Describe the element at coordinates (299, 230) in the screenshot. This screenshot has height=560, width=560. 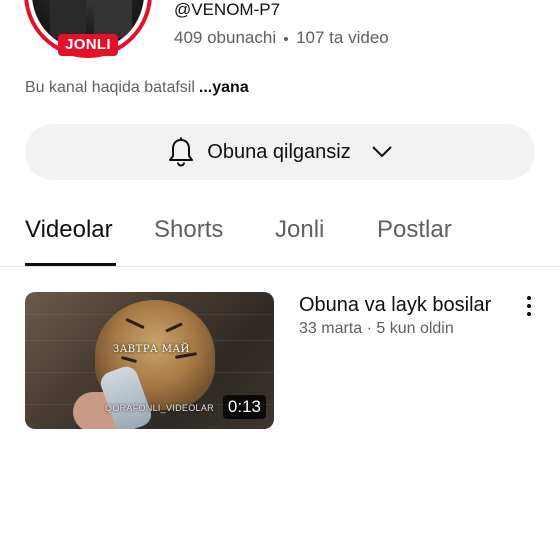
I see `tab-jonli: Jonli` at that location.